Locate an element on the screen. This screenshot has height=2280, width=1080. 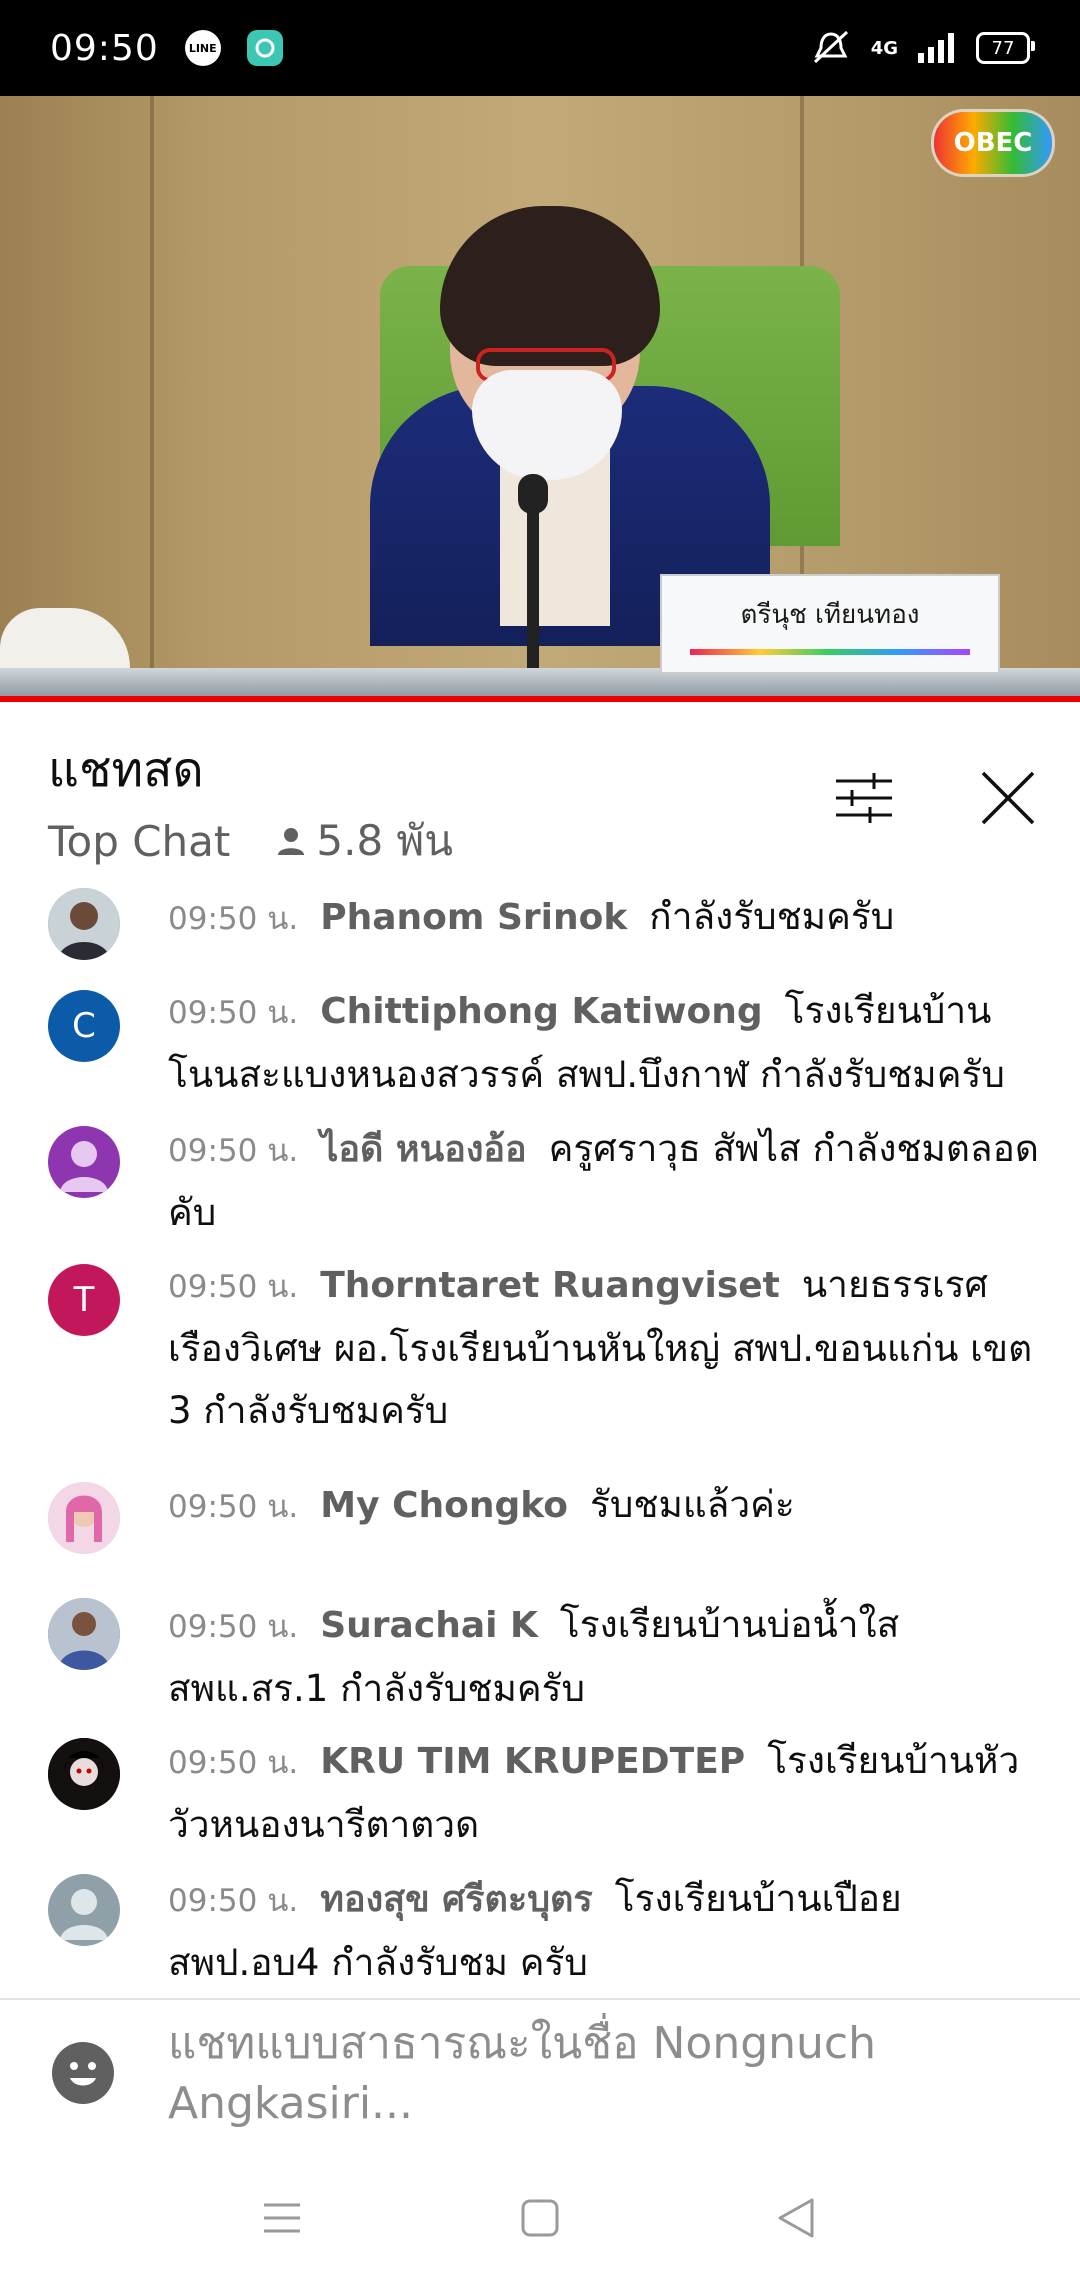
message-text: ครูศราวุธ สัพไส กำลังชมตลอดคับ is located at coordinates (603, 1180).